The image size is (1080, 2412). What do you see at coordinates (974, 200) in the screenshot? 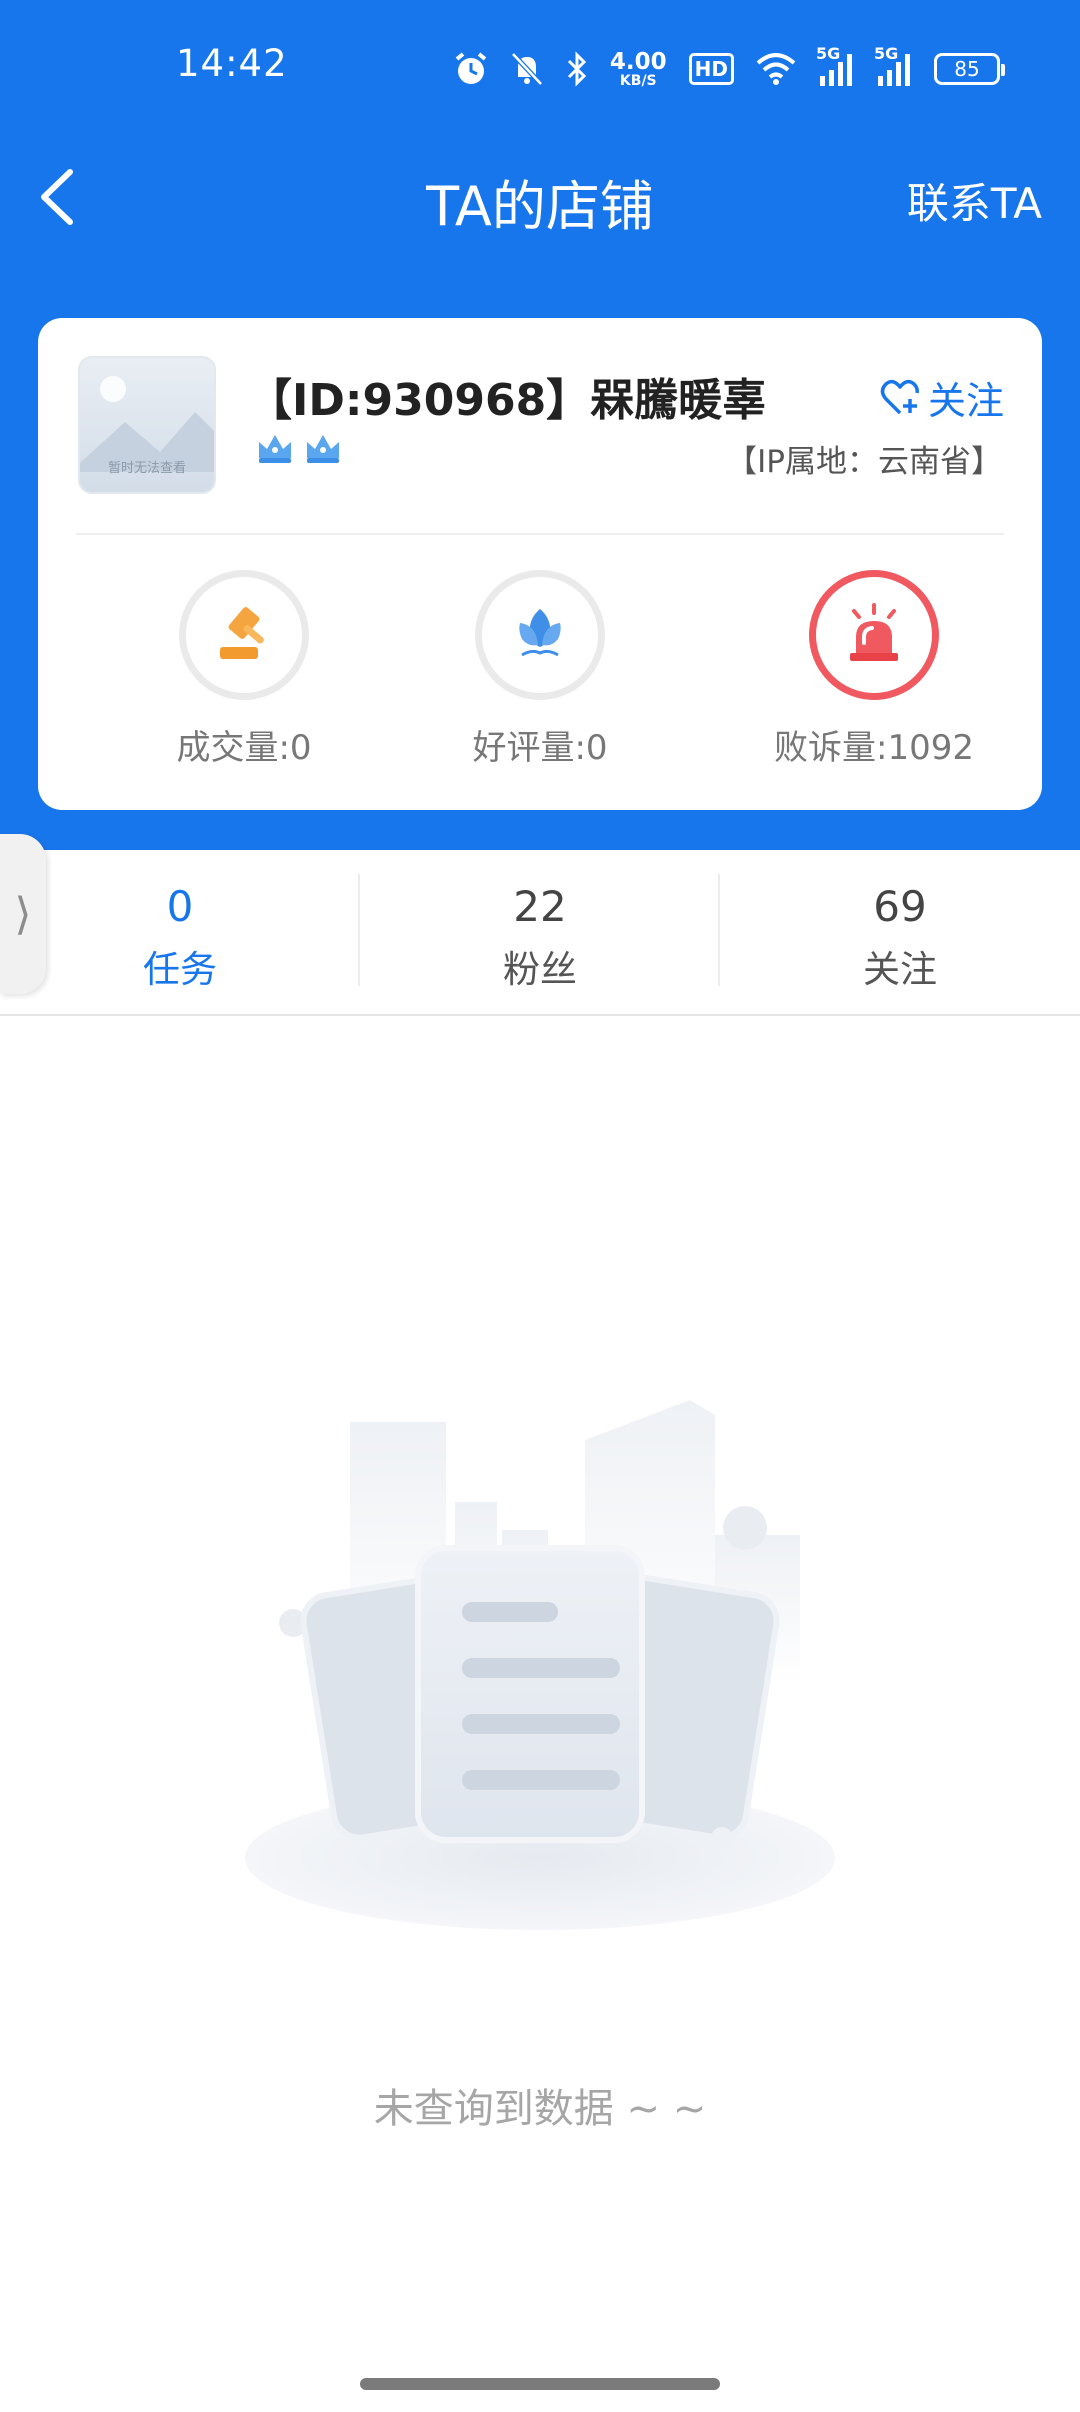
I see `contact-button: 联系TA` at bounding box center [974, 200].